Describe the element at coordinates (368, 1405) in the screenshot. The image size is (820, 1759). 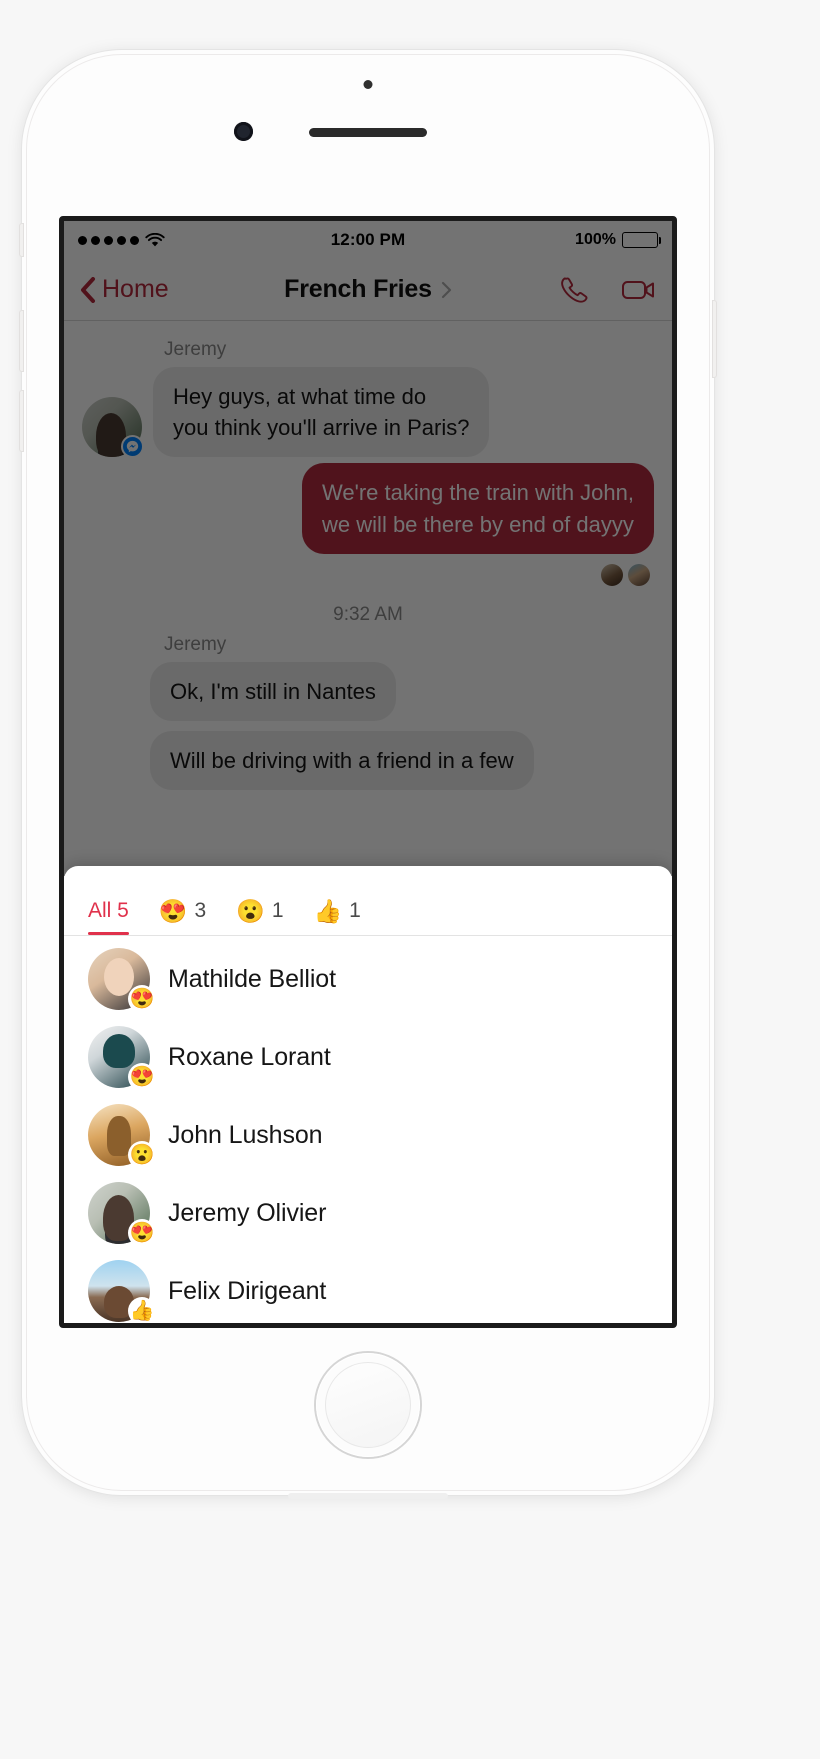
I see `home-button` at that location.